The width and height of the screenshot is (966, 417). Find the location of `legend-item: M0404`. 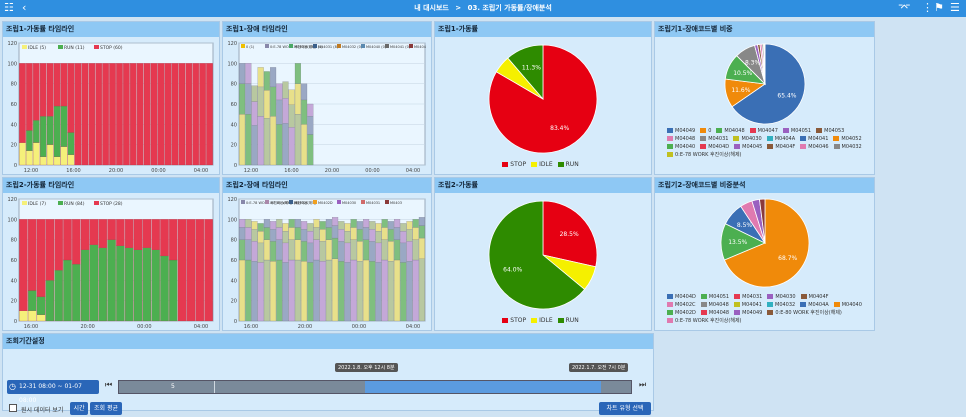

legend-item: M0404 is located at coordinates (420, 47).